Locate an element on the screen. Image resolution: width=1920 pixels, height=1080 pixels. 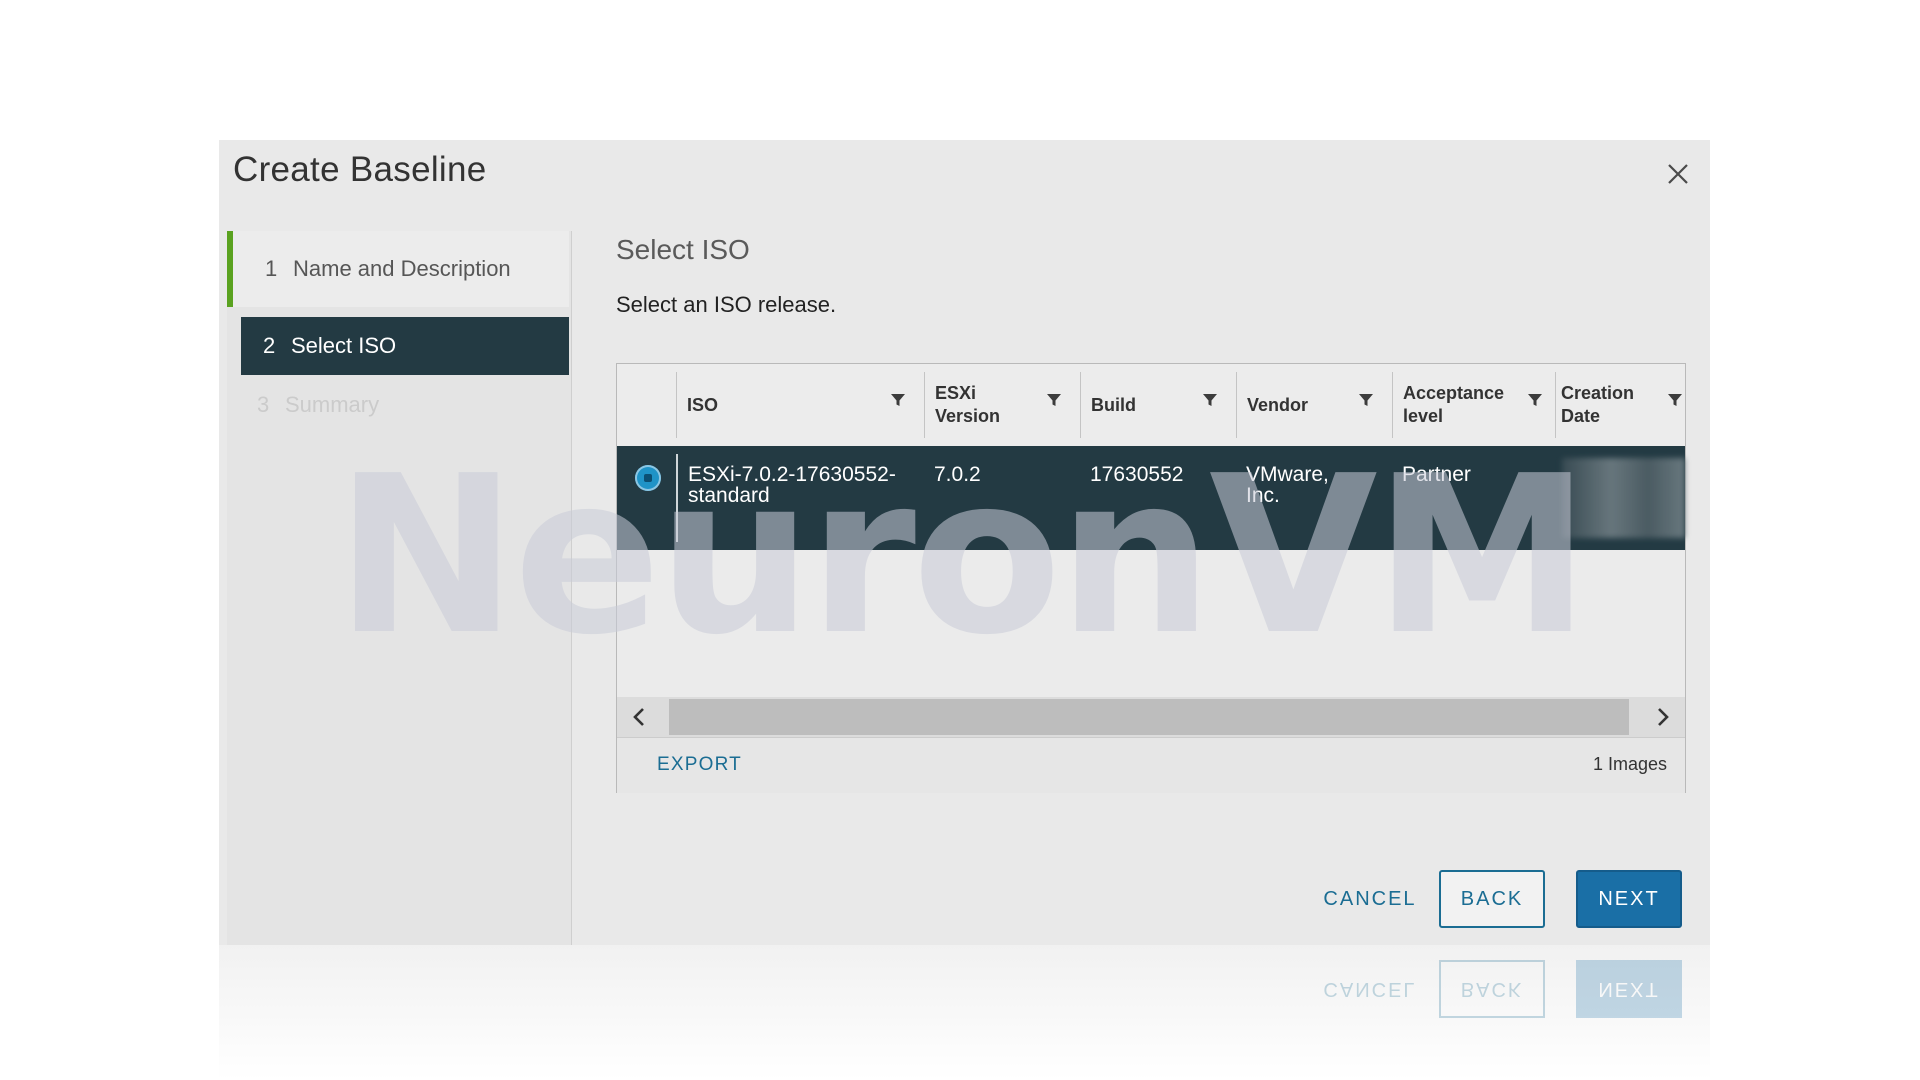
column-header-vendor: Vendor is located at coordinates (1314, 405).